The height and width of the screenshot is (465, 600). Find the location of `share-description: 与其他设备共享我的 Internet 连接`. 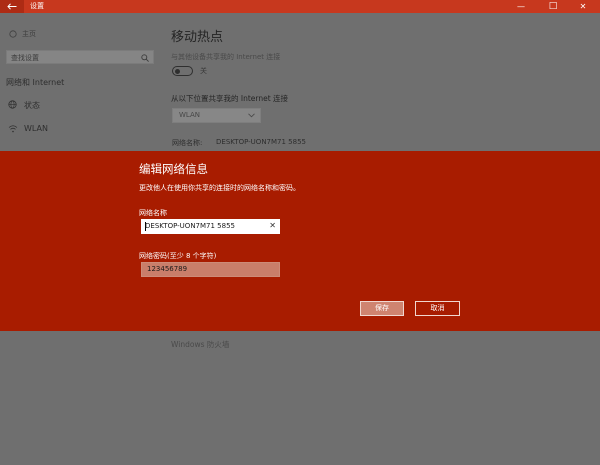

share-description: 与其他设备共享我的 Internet 连接 is located at coordinates (226, 57).